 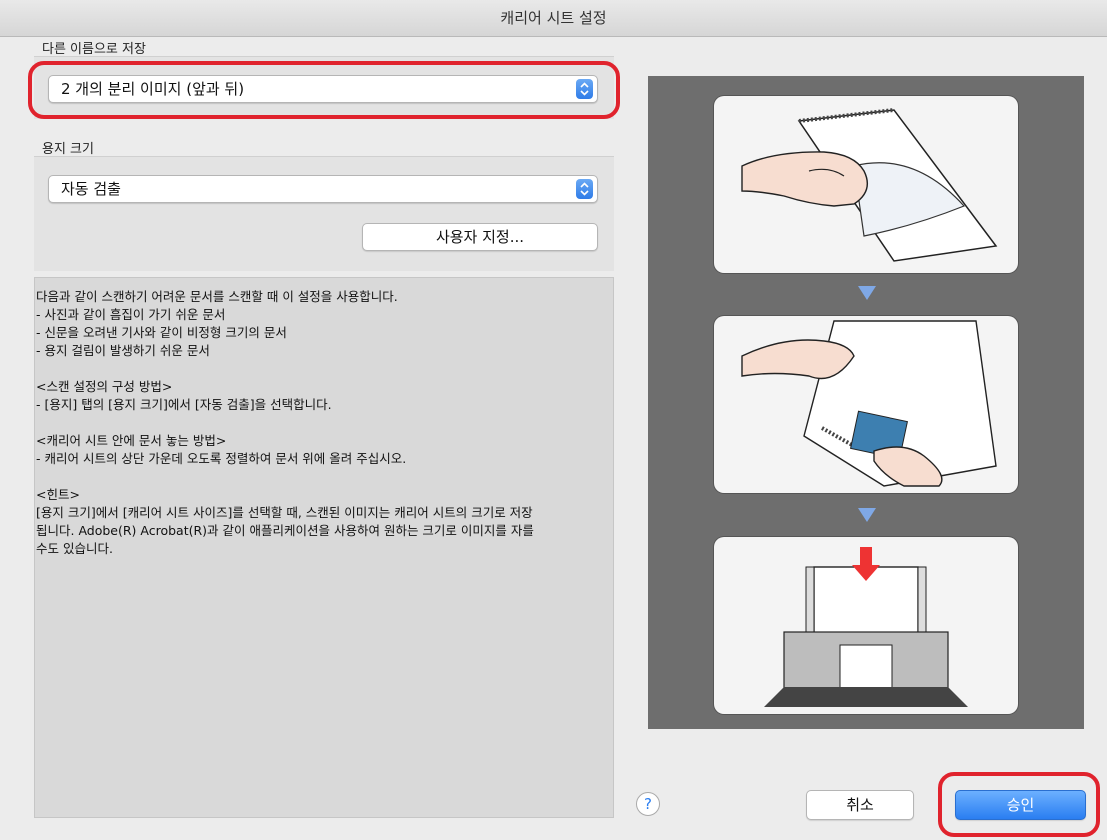 What do you see at coordinates (131, 314) in the screenshot?
I see `description-line: - 사진과 같이 흠집이 가기 쉬운 문서` at bounding box center [131, 314].